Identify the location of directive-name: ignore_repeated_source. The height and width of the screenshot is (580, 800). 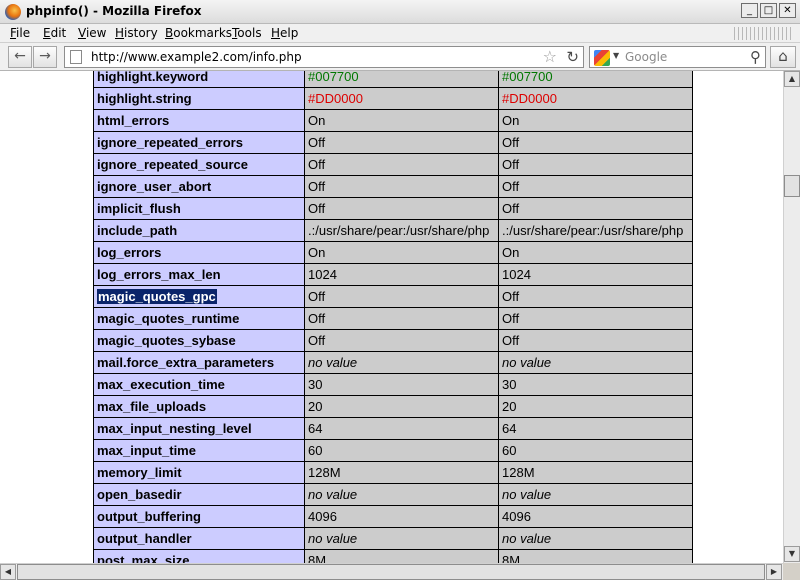
(173, 164).